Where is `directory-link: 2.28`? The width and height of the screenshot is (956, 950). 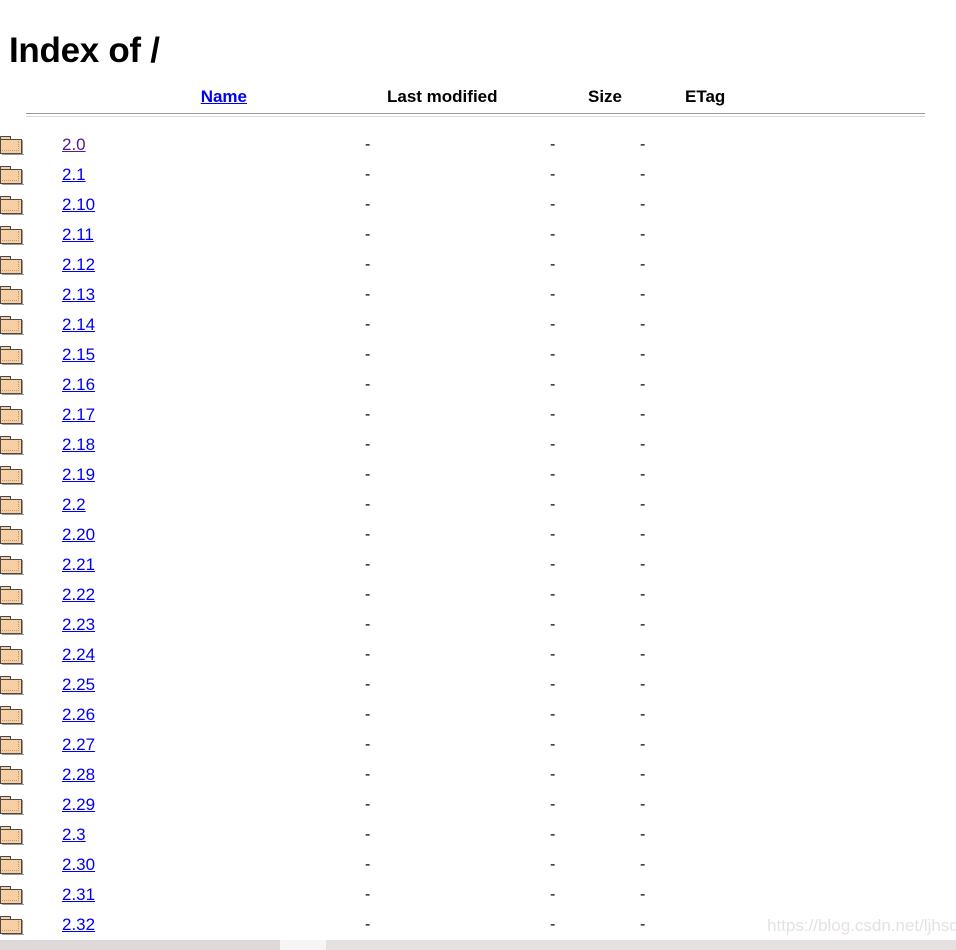 directory-link: 2.28 is located at coordinates (78, 774).